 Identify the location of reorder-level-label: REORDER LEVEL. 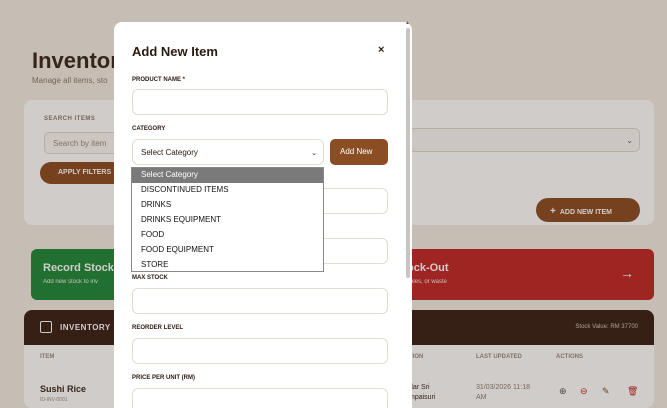
(158, 328).